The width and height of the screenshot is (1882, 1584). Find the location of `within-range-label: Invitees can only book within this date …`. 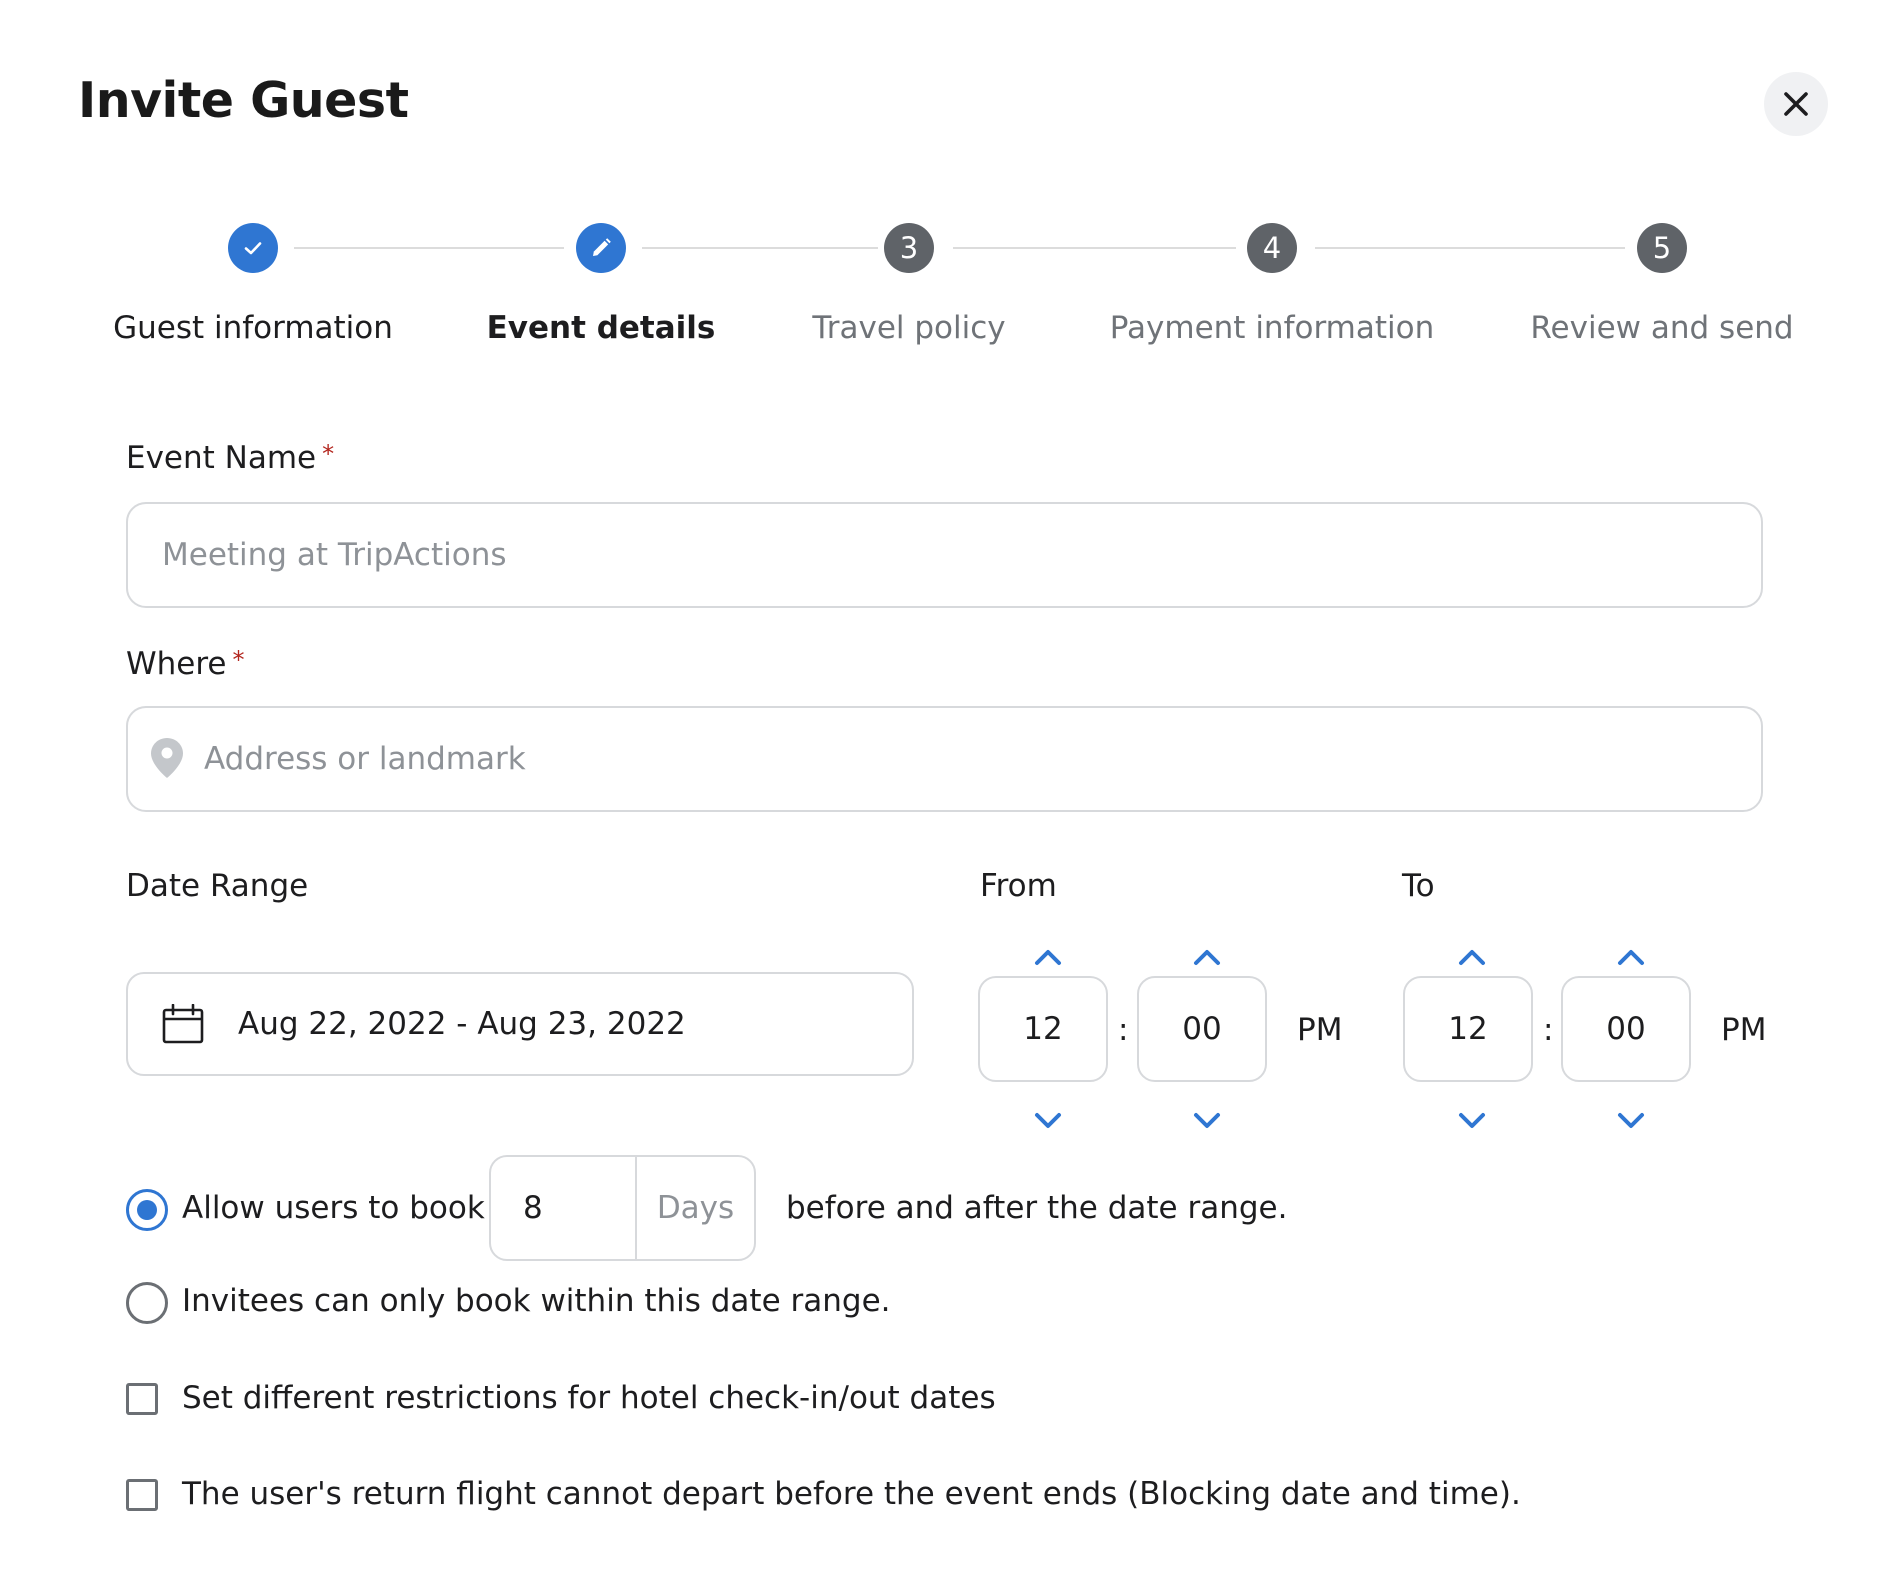

within-range-label: Invitees can only book within this date … is located at coordinates (536, 1301).